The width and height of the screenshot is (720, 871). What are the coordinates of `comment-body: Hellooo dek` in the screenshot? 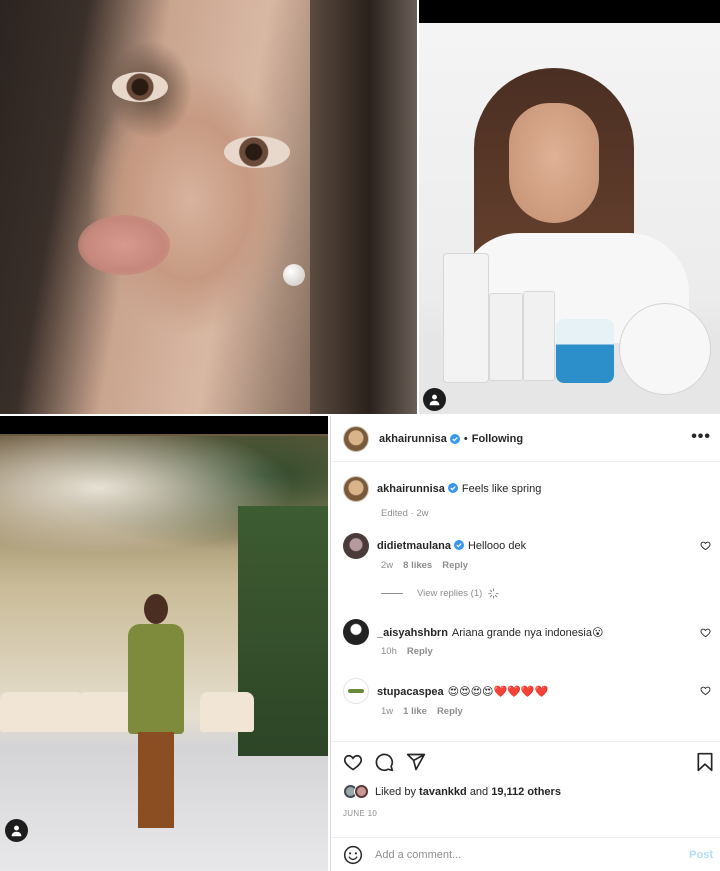 It's located at (497, 546).